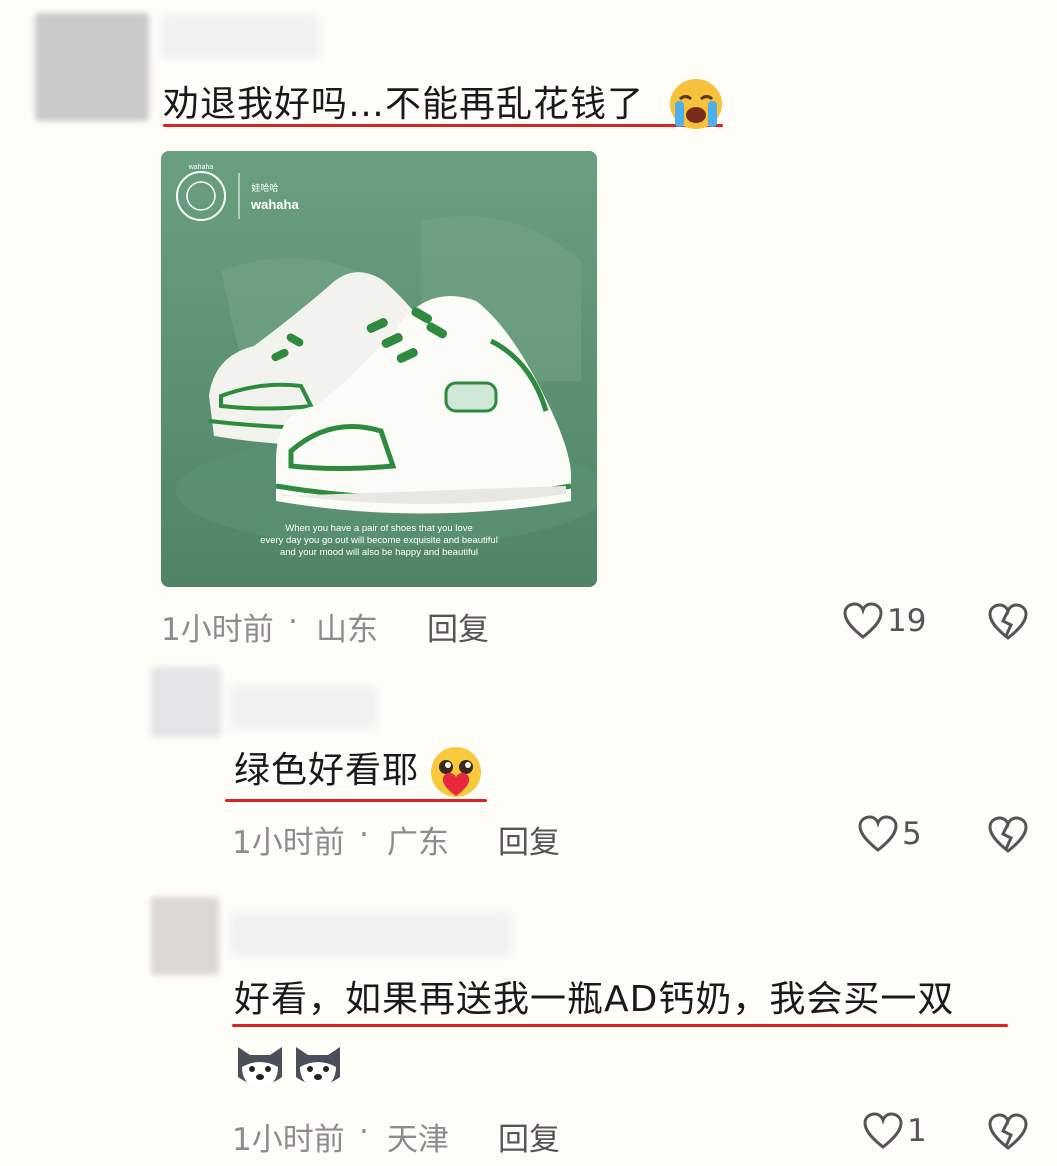  Describe the element at coordinates (917, 1131) in the screenshot. I see `like-count: 1` at that location.